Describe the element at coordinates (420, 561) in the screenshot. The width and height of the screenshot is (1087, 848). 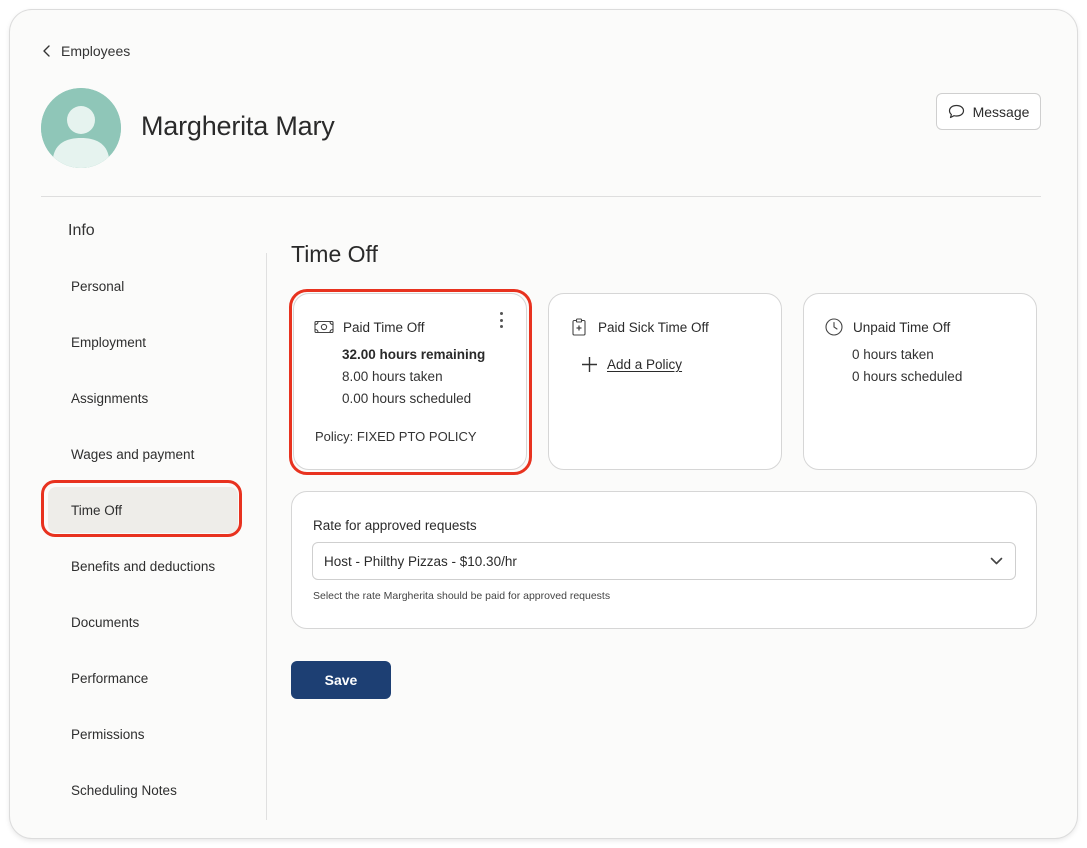
I see `rate-select-value: Host - Philthy Pizzas - $10.30/hr` at that location.